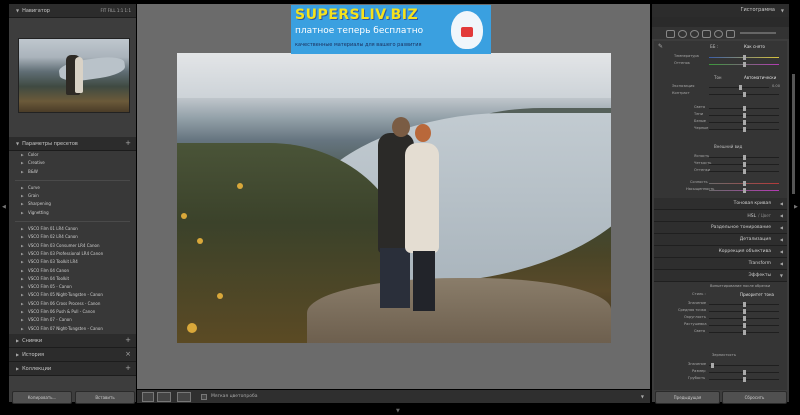  What do you see at coordinates (72, 279) in the screenshot?
I see `preset-item: ▶ VSCO Film 04 Toolkit` at bounding box center [72, 279].